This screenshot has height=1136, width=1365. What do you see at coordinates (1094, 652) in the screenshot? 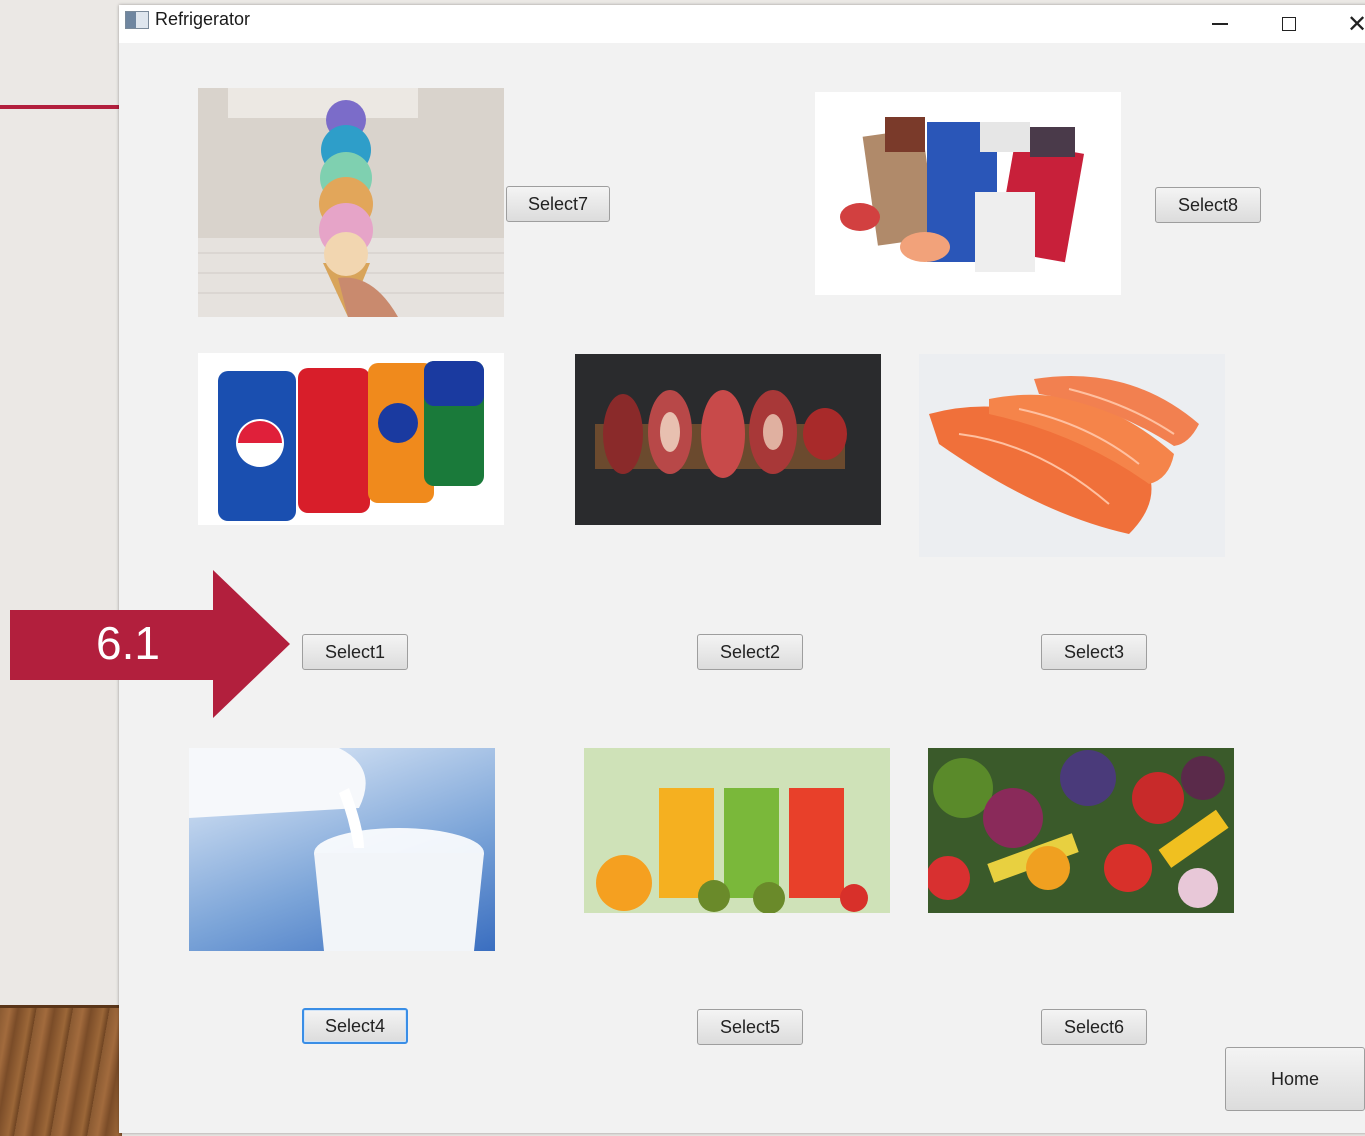
I see `select3-button: Select3` at bounding box center [1094, 652].